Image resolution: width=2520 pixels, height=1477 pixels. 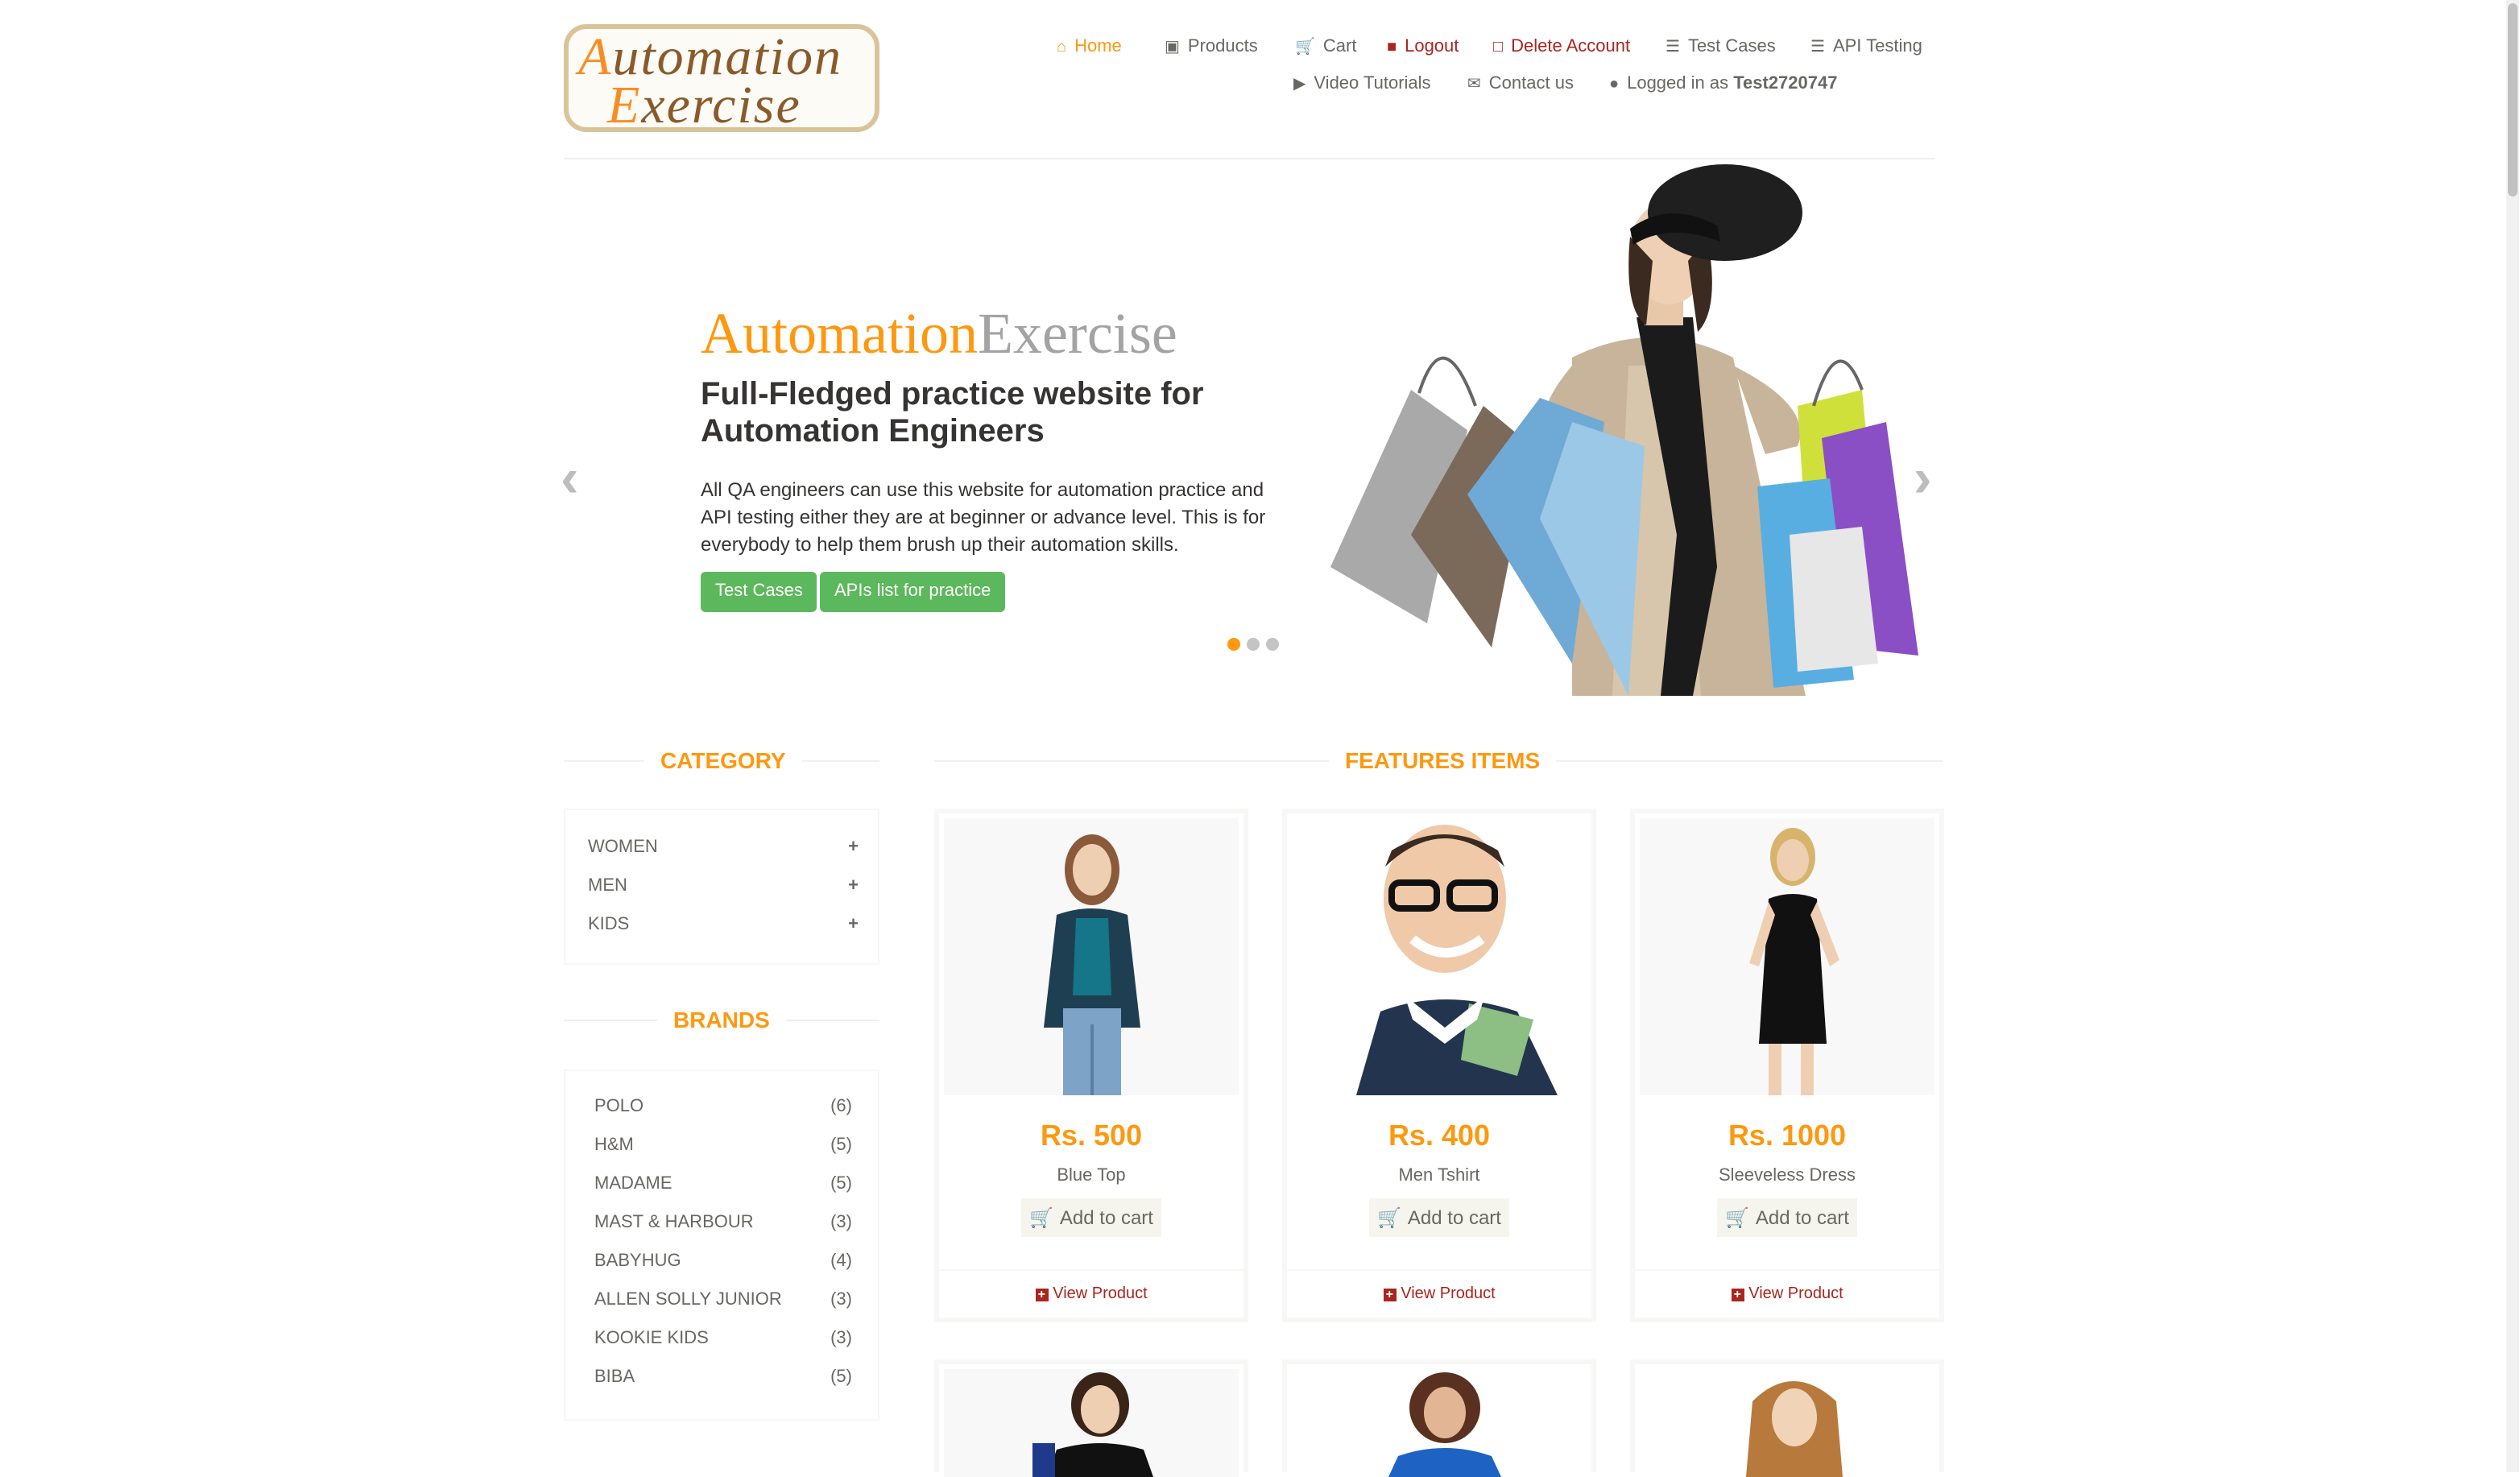 I want to click on nav-delete-account: □ Delete Account, so click(x=1561, y=46).